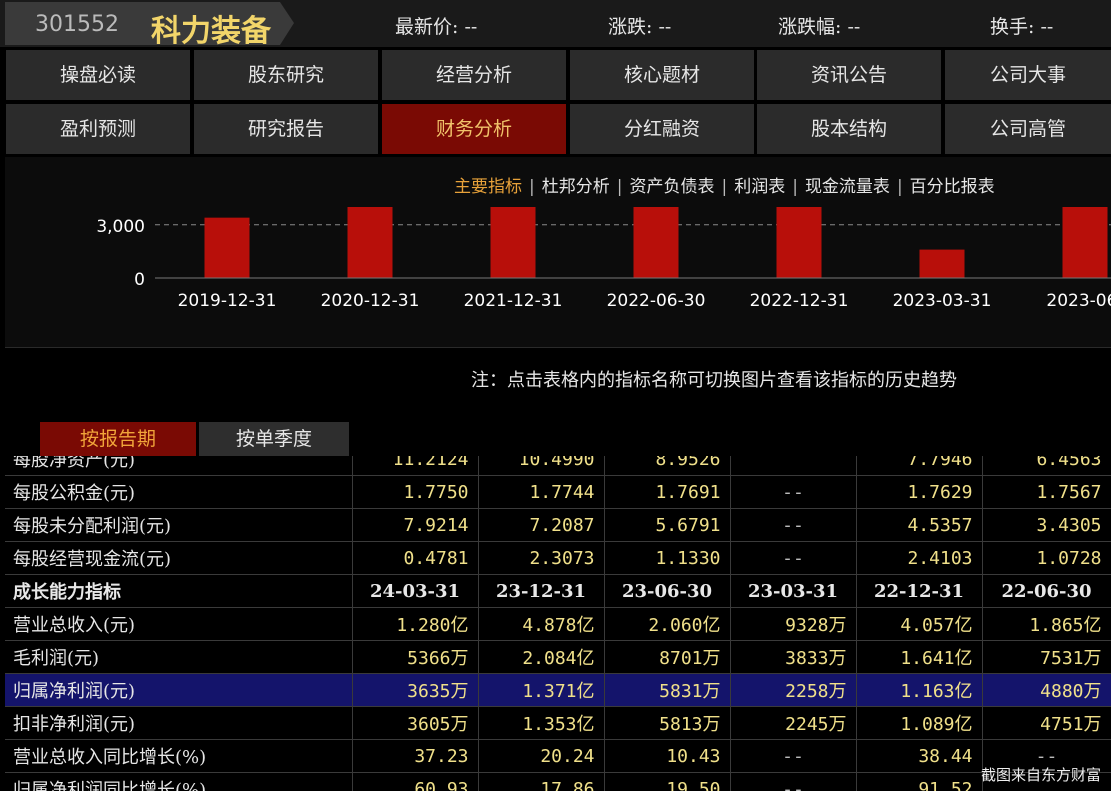  Describe the element at coordinates (667, 466) in the screenshot. I see `value-cell: 8.9526` at that location.